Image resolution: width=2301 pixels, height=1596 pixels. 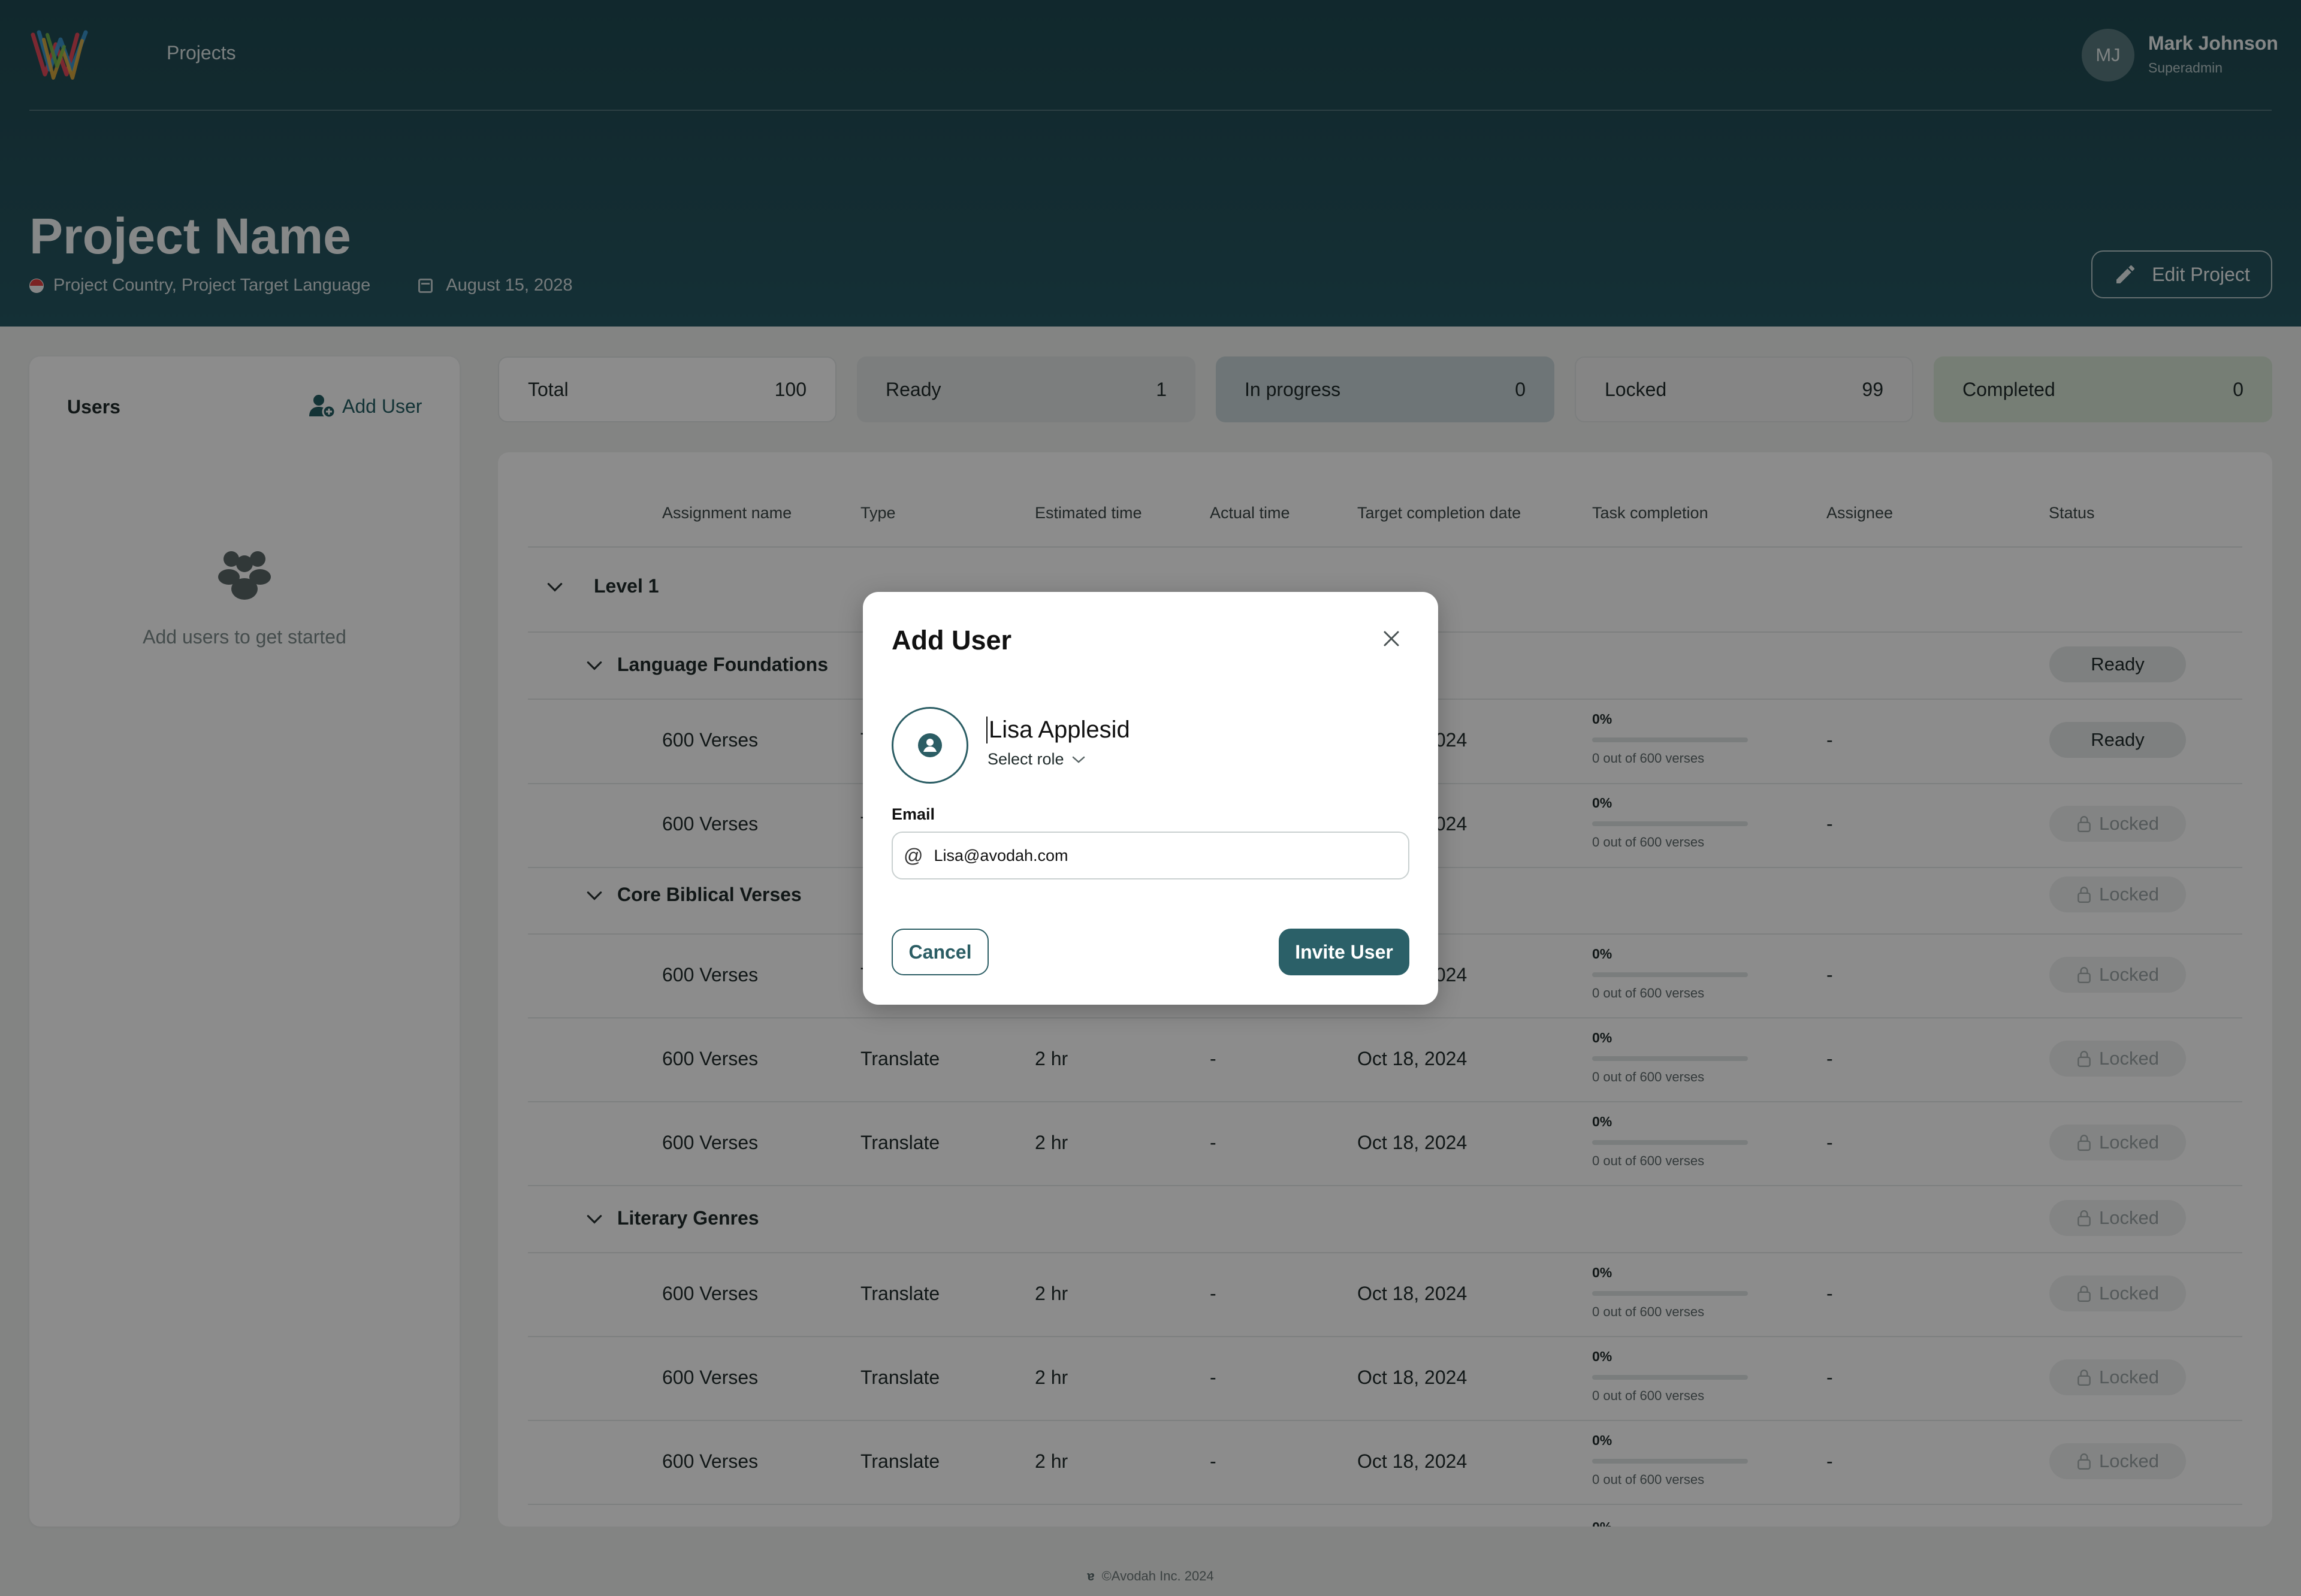 What do you see at coordinates (1079, 759) in the screenshot?
I see `chevron-down-icon` at bounding box center [1079, 759].